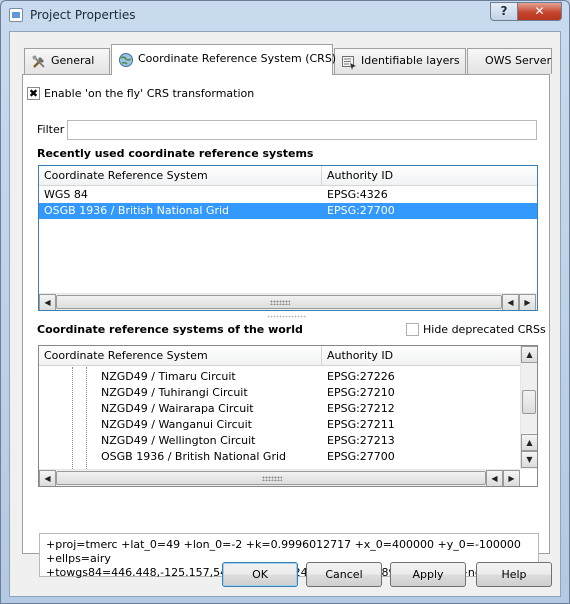  Describe the element at coordinates (237, 58) in the screenshot. I see `tab-crs-label: Coordinate Reference System (CRS)` at that location.